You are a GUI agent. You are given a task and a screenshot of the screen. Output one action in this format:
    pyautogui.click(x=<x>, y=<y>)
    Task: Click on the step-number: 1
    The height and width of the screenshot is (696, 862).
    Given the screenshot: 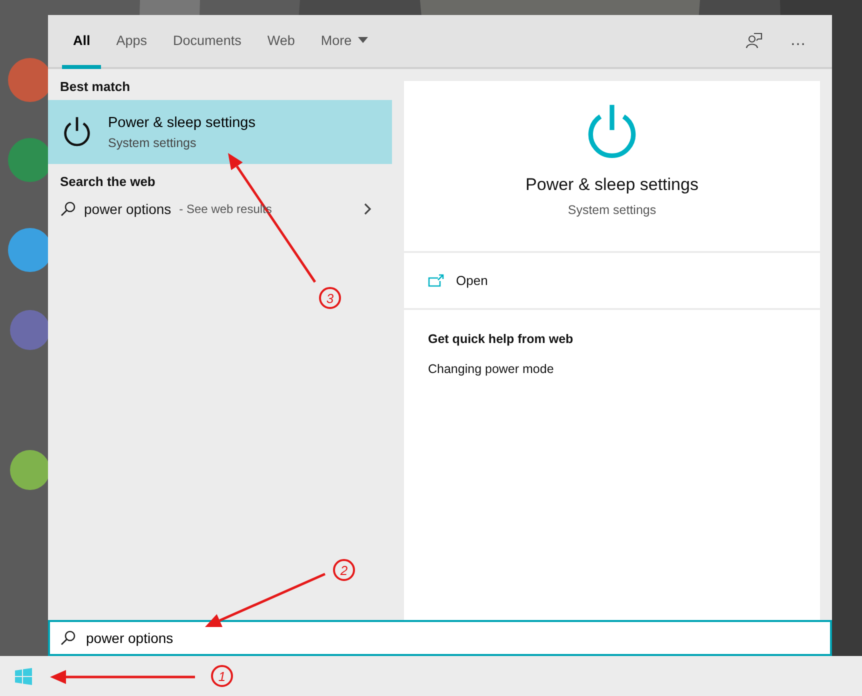 What is the action you would take?
    pyautogui.click(x=222, y=676)
    